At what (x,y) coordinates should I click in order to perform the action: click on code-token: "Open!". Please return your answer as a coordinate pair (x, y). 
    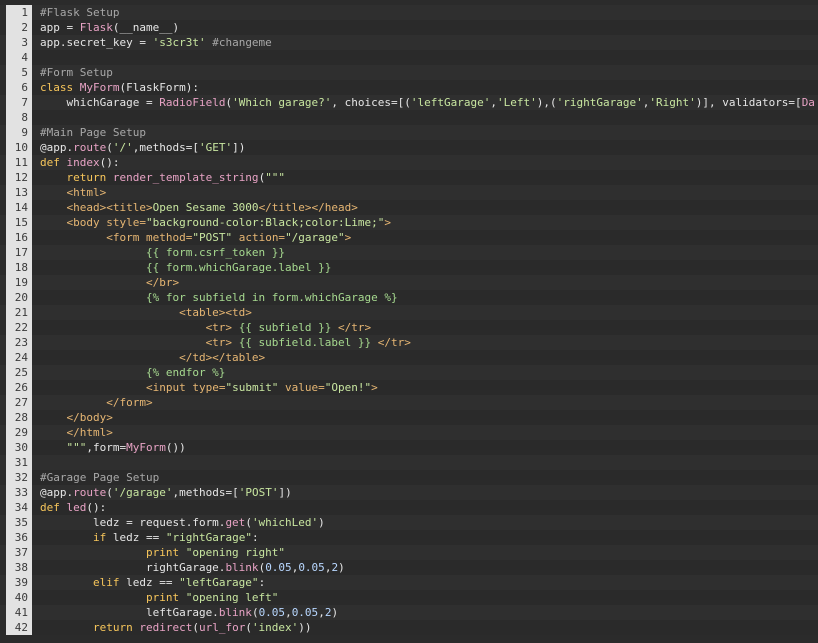
    Looking at the image, I should click on (348, 387).